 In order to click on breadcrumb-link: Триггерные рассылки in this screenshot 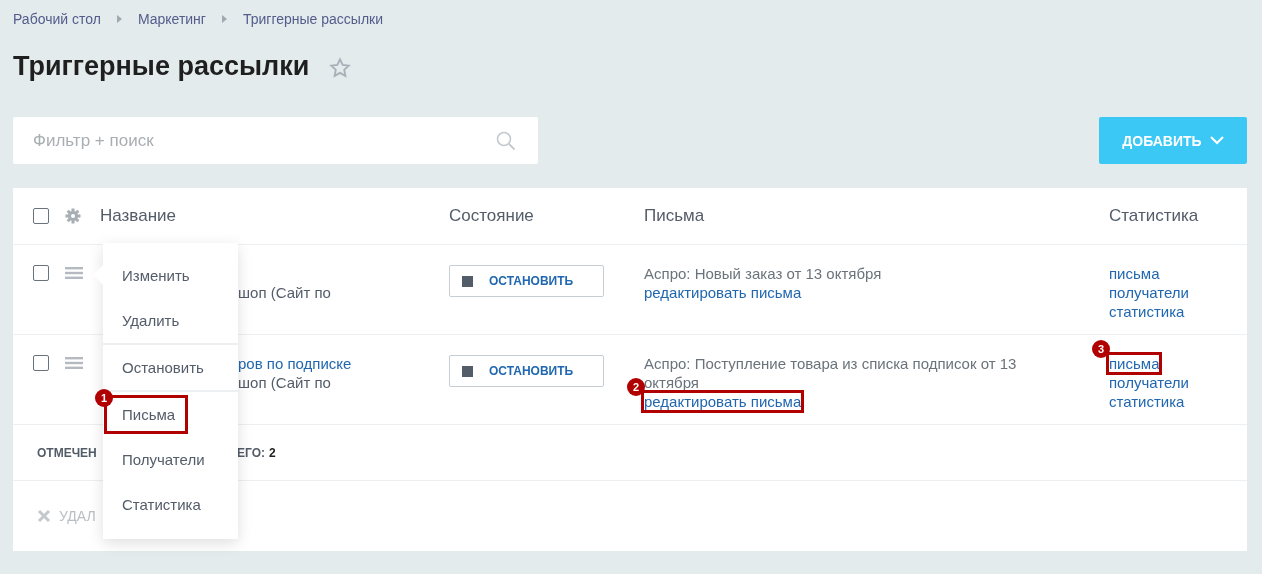, I will do `click(313, 19)`.